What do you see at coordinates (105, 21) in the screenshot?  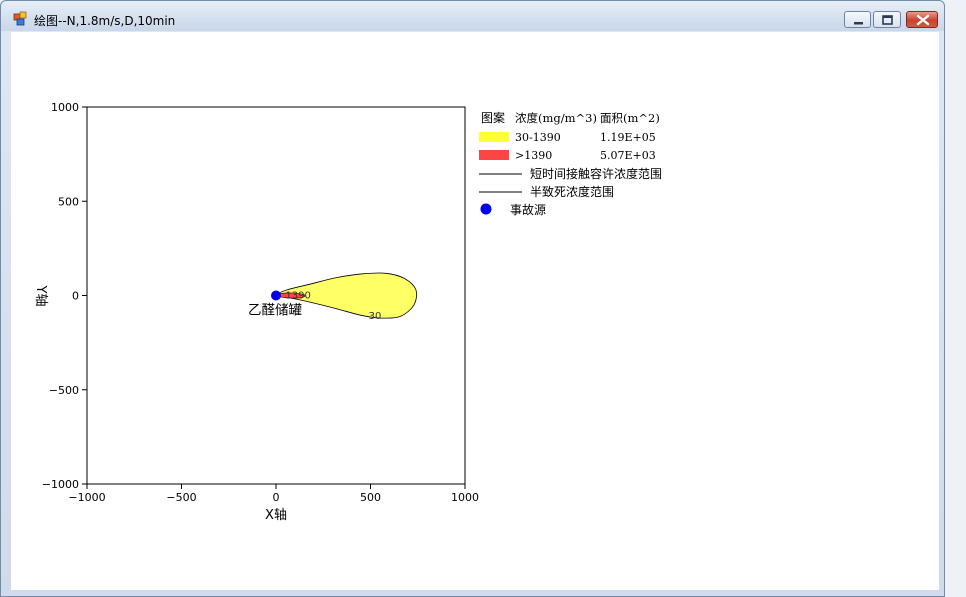 I see `window-title: 绘图--N,1.8m/s,D,10min` at bounding box center [105, 21].